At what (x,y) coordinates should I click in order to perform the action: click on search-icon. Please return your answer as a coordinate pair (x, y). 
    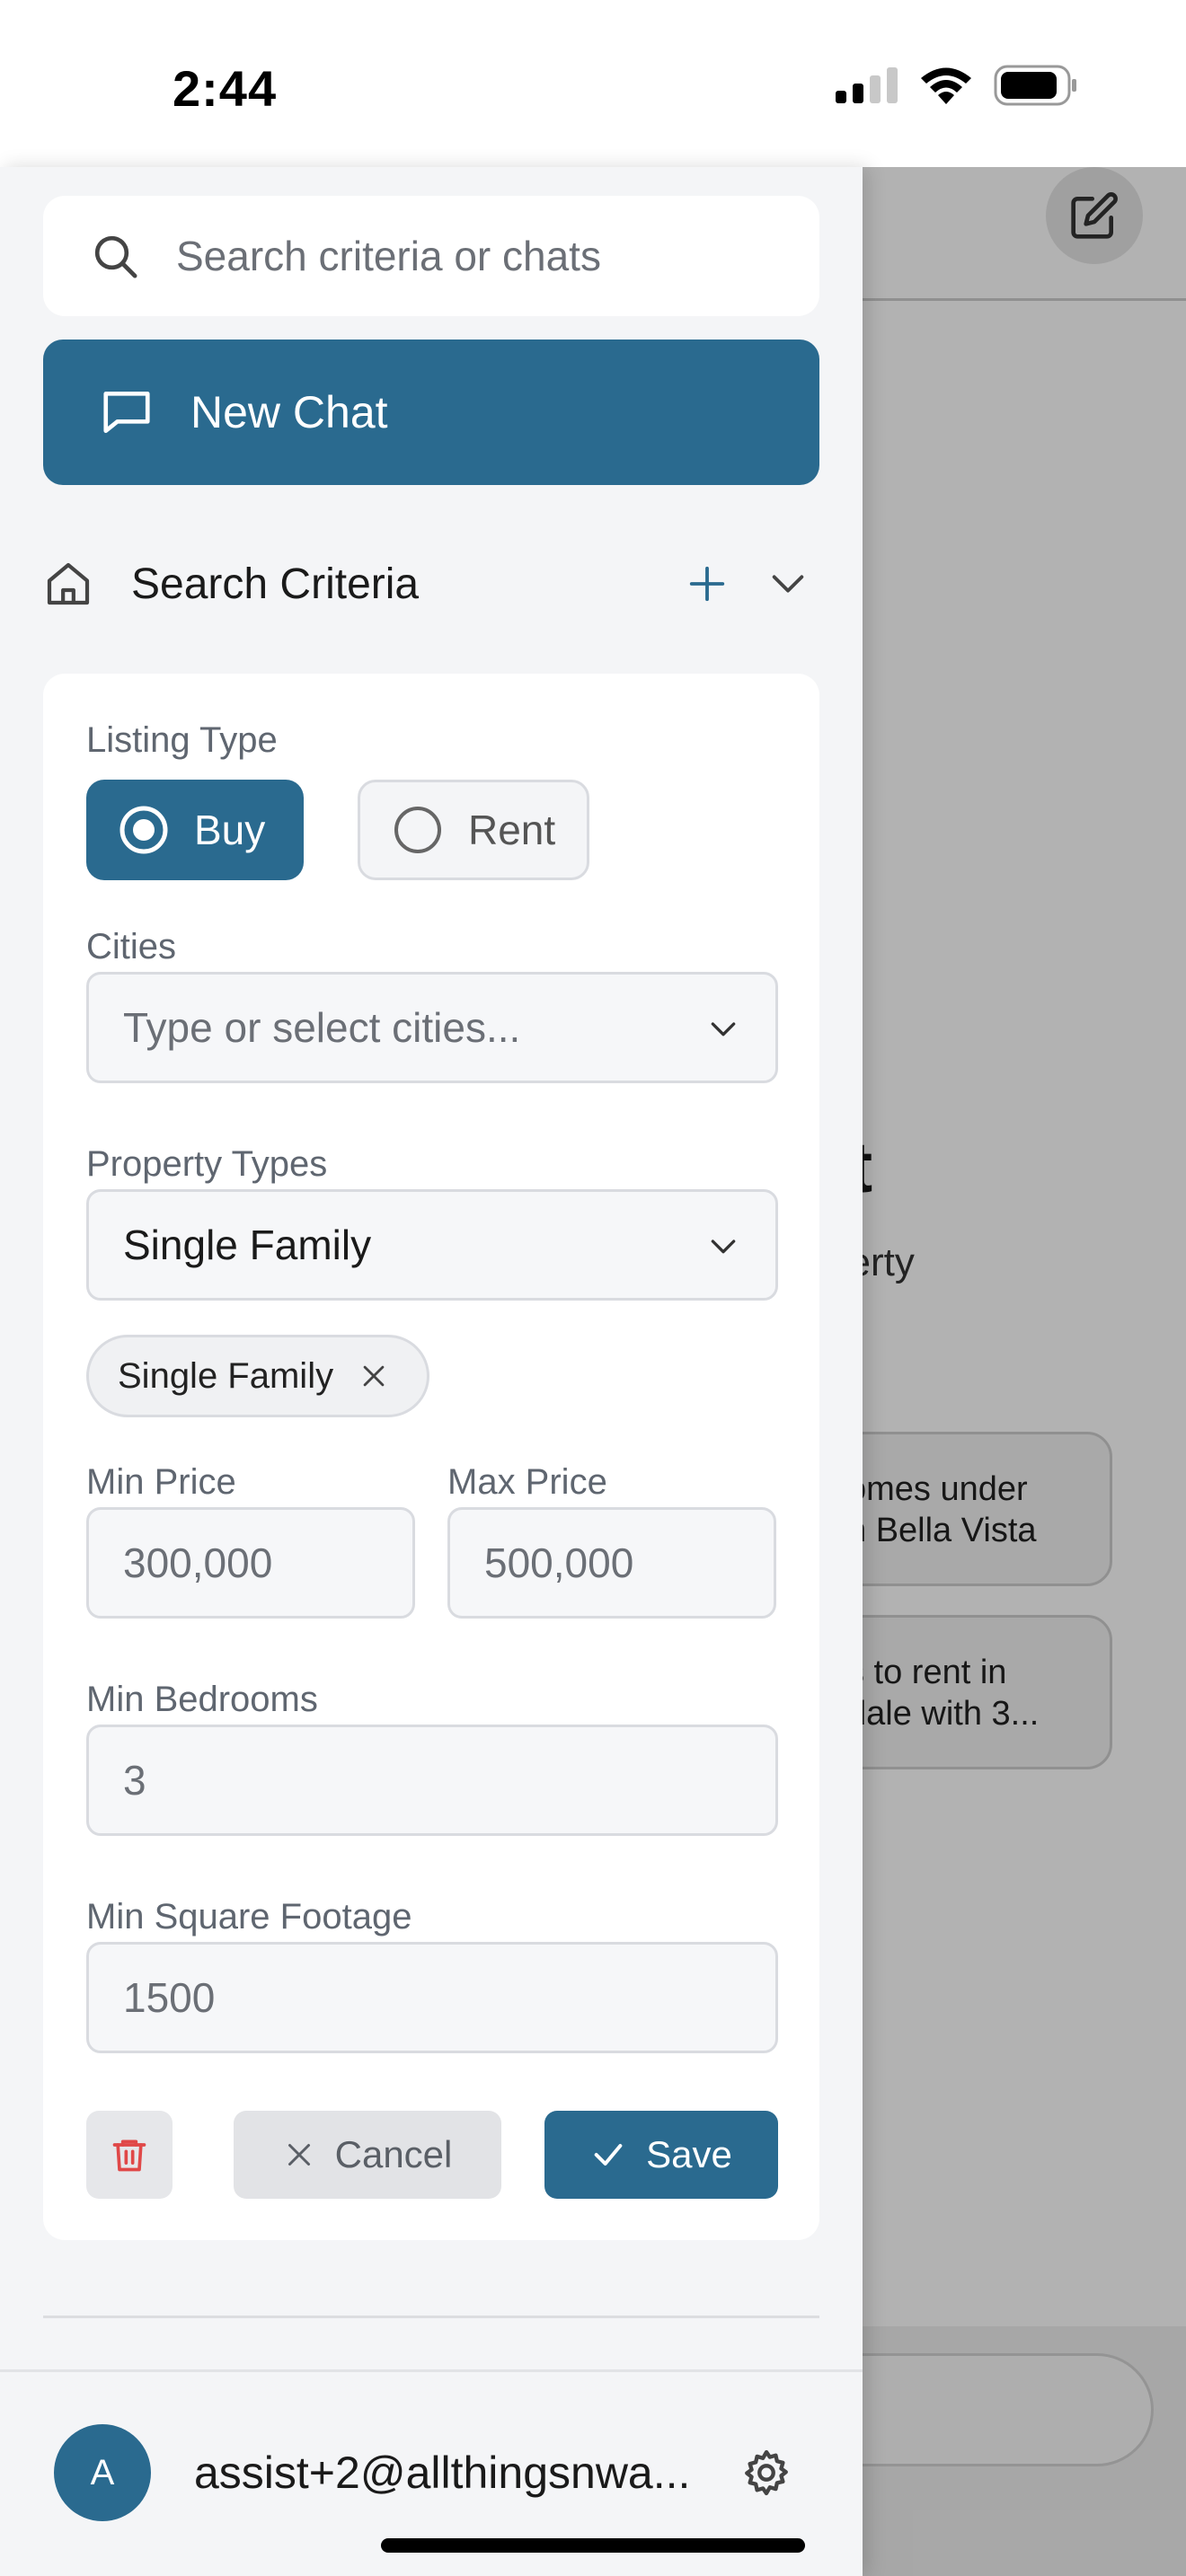
    Looking at the image, I should click on (115, 256).